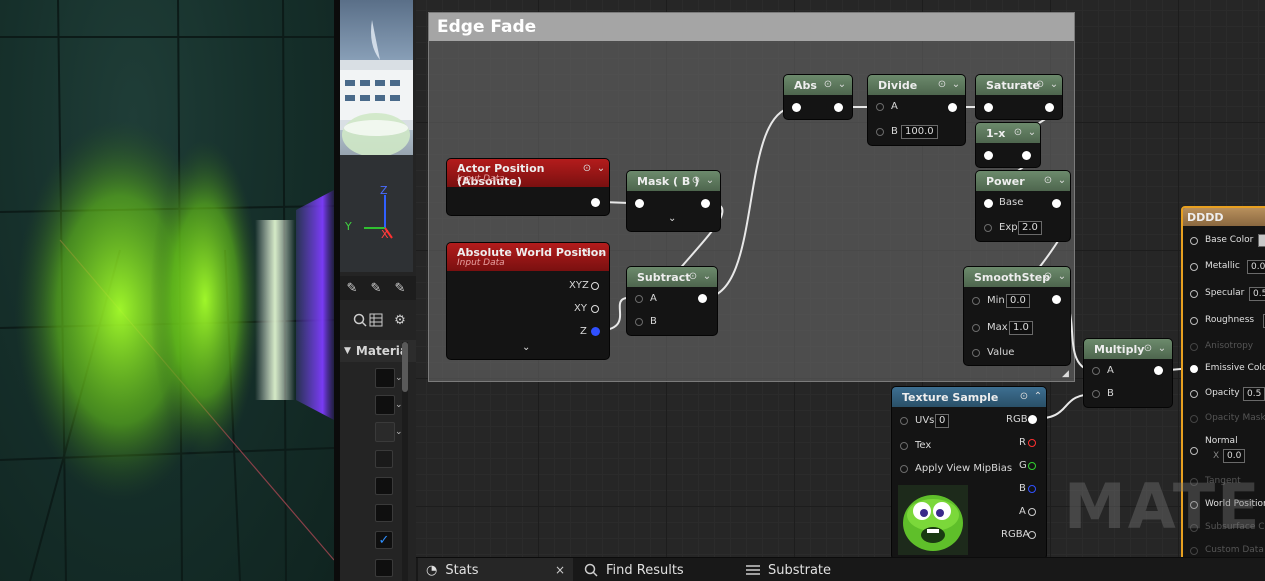 The image size is (1265, 581). What do you see at coordinates (1194, 321) in the screenshot?
I see `result-pin-roughness` at bounding box center [1194, 321].